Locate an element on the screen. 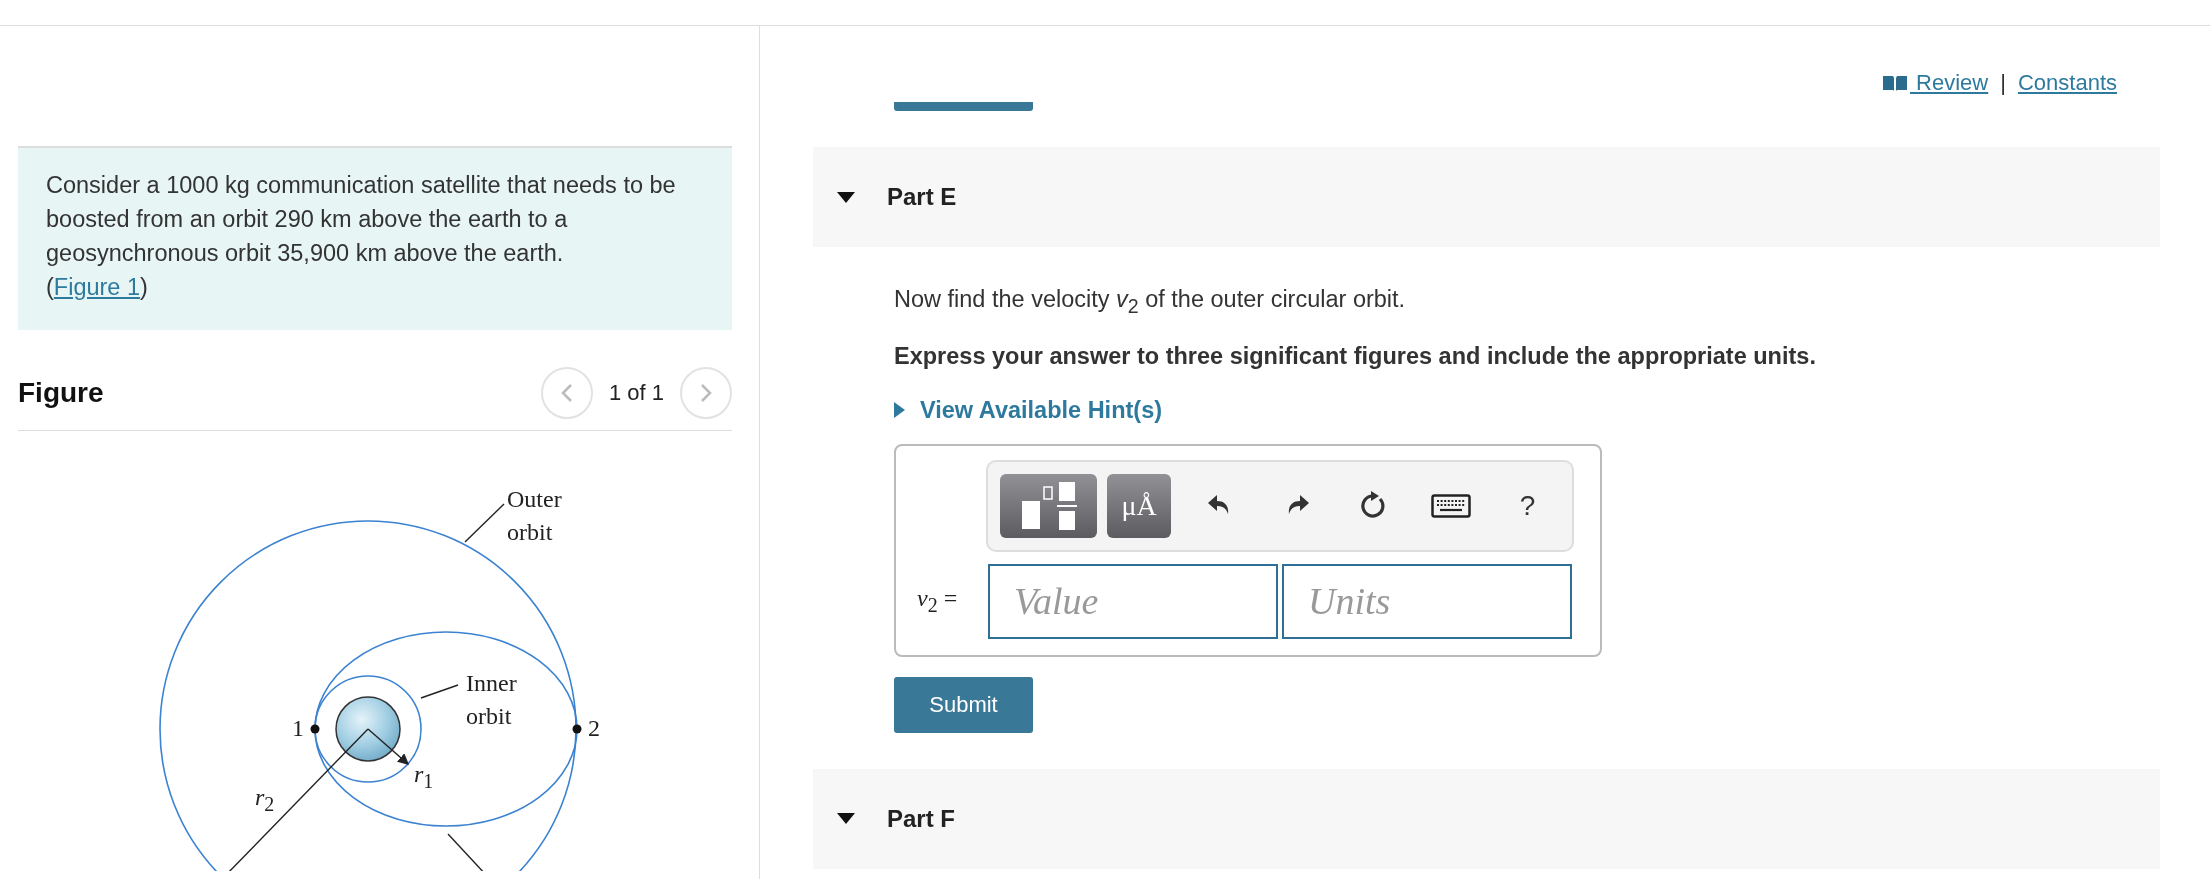  figure-link: Figure 1 is located at coordinates (97, 287).